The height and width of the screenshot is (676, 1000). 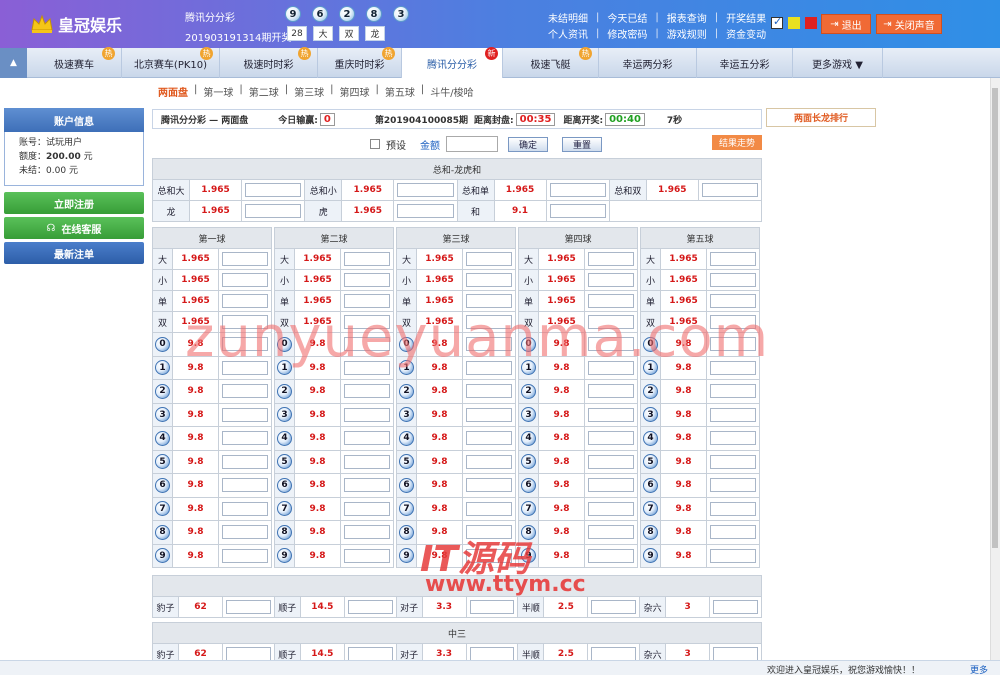 What do you see at coordinates (821, 117) in the screenshot?
I see `rank-button: 两面长龙排行` at bounding box center [821, 117].